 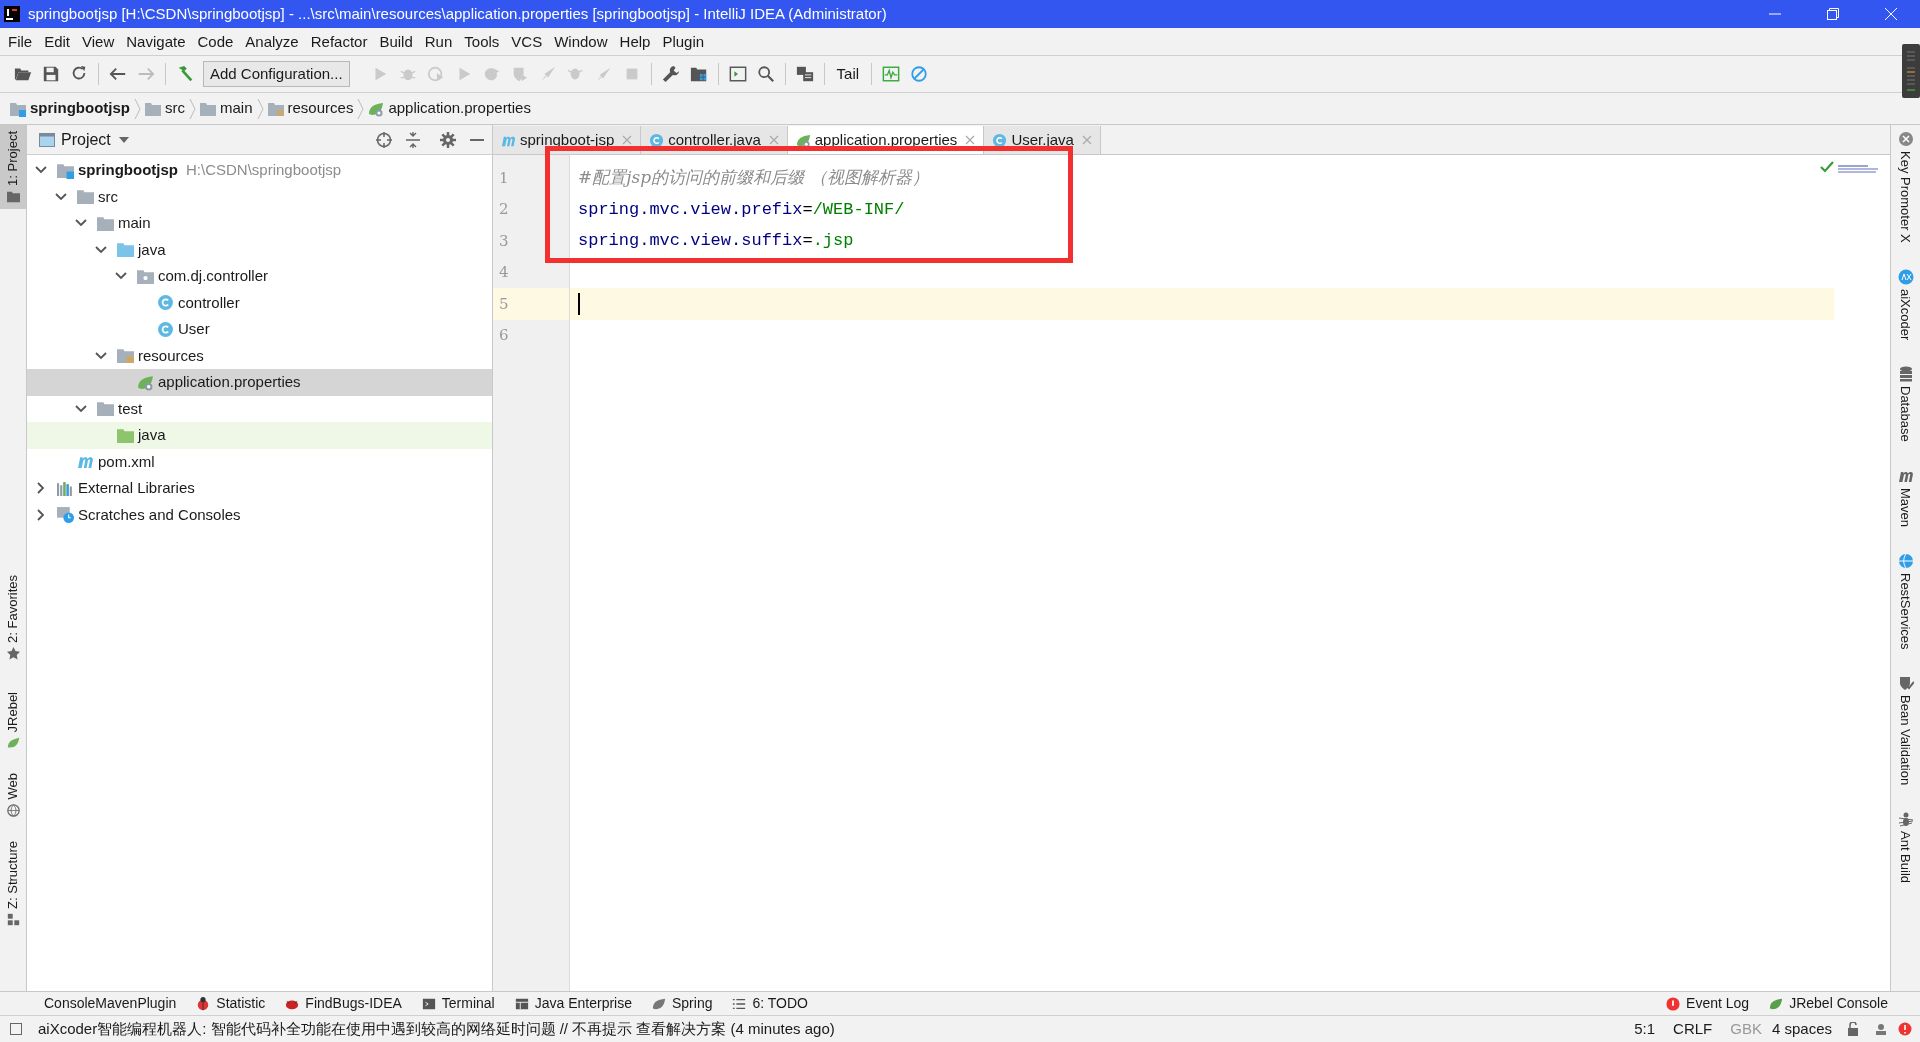 What do you see at coordinates (93, 1003) in the screenshot?
I see `tool-window-button: ConsoleMavenPlugin` at bounding box center [93, 1003].